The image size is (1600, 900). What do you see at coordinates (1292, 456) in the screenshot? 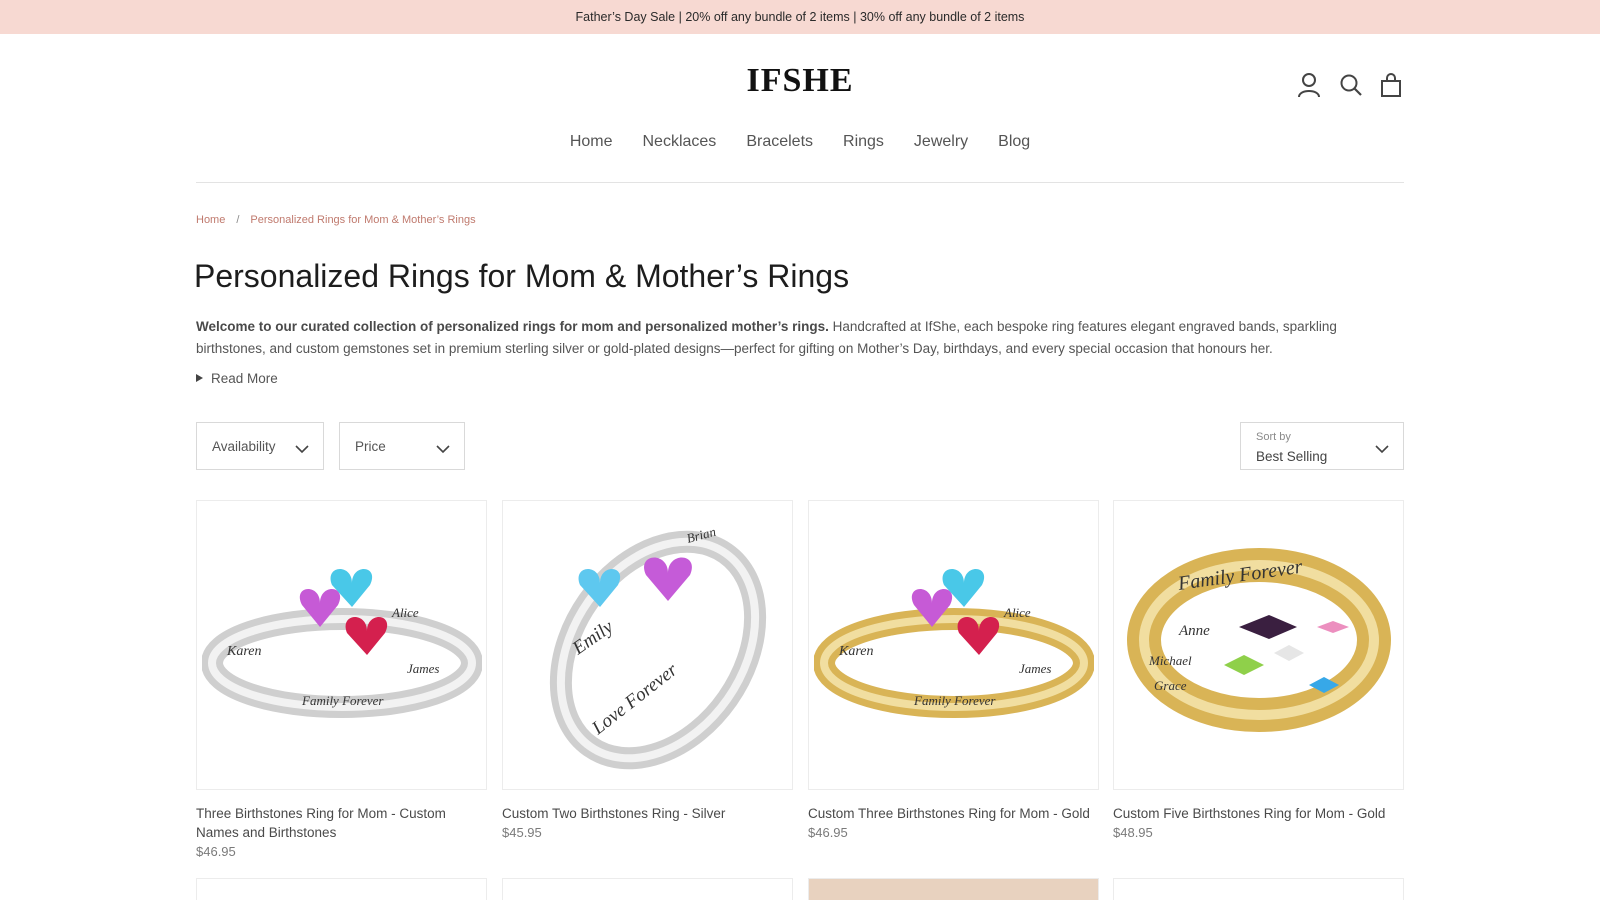
I see `sort-value: Best Selling` at bounding box center [1292, 456].